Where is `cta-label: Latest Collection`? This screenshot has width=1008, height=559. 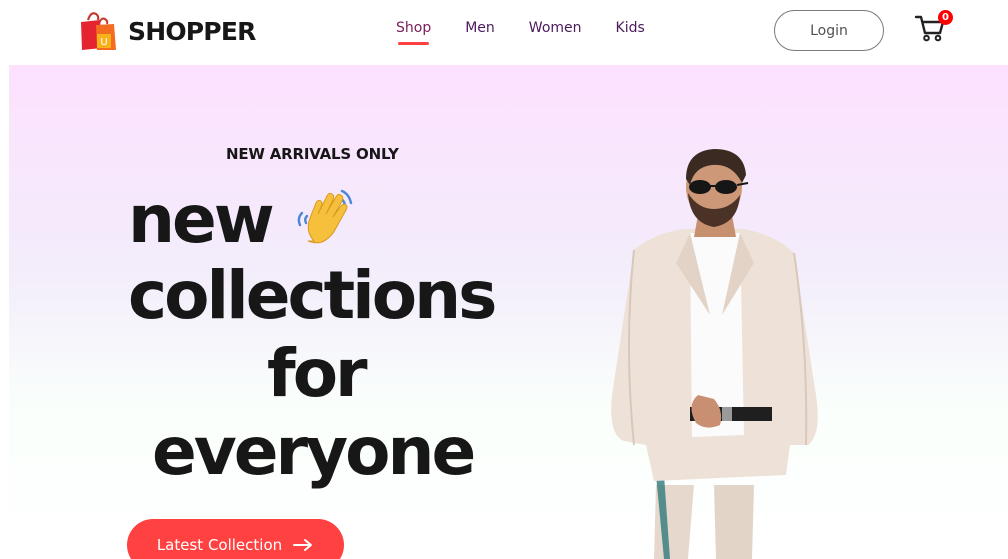 cta-label: Latest Collection is located at coordinates (219, 545).